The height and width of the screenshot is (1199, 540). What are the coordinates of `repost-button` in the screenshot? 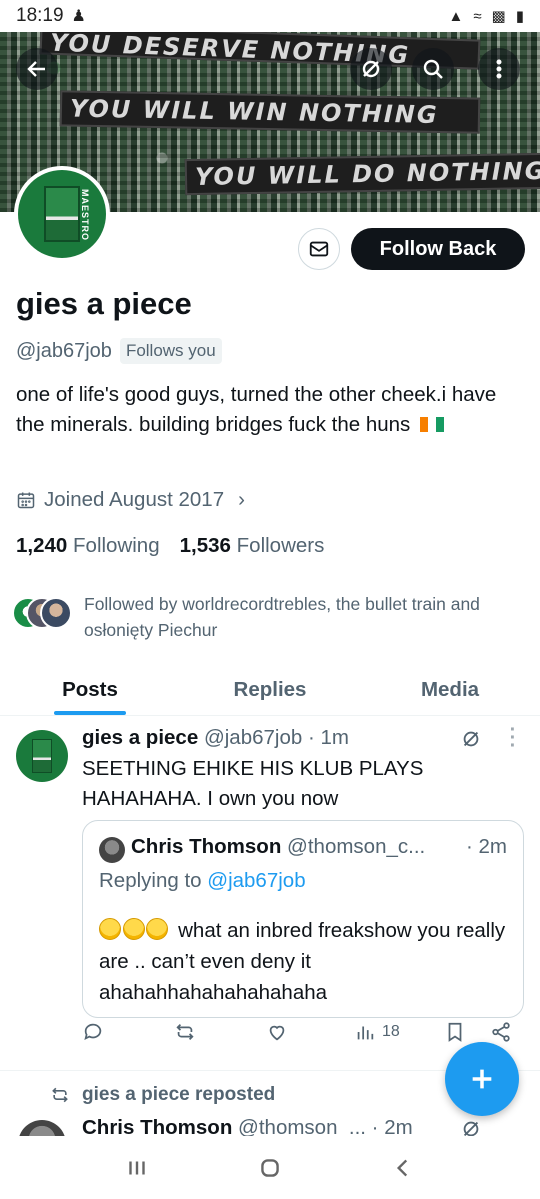 It's located at (185, 1032).